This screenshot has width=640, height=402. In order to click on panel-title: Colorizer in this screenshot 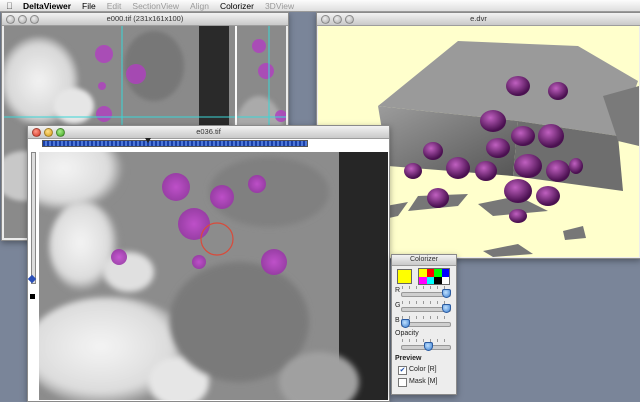, I will do `click(423, 259)`.